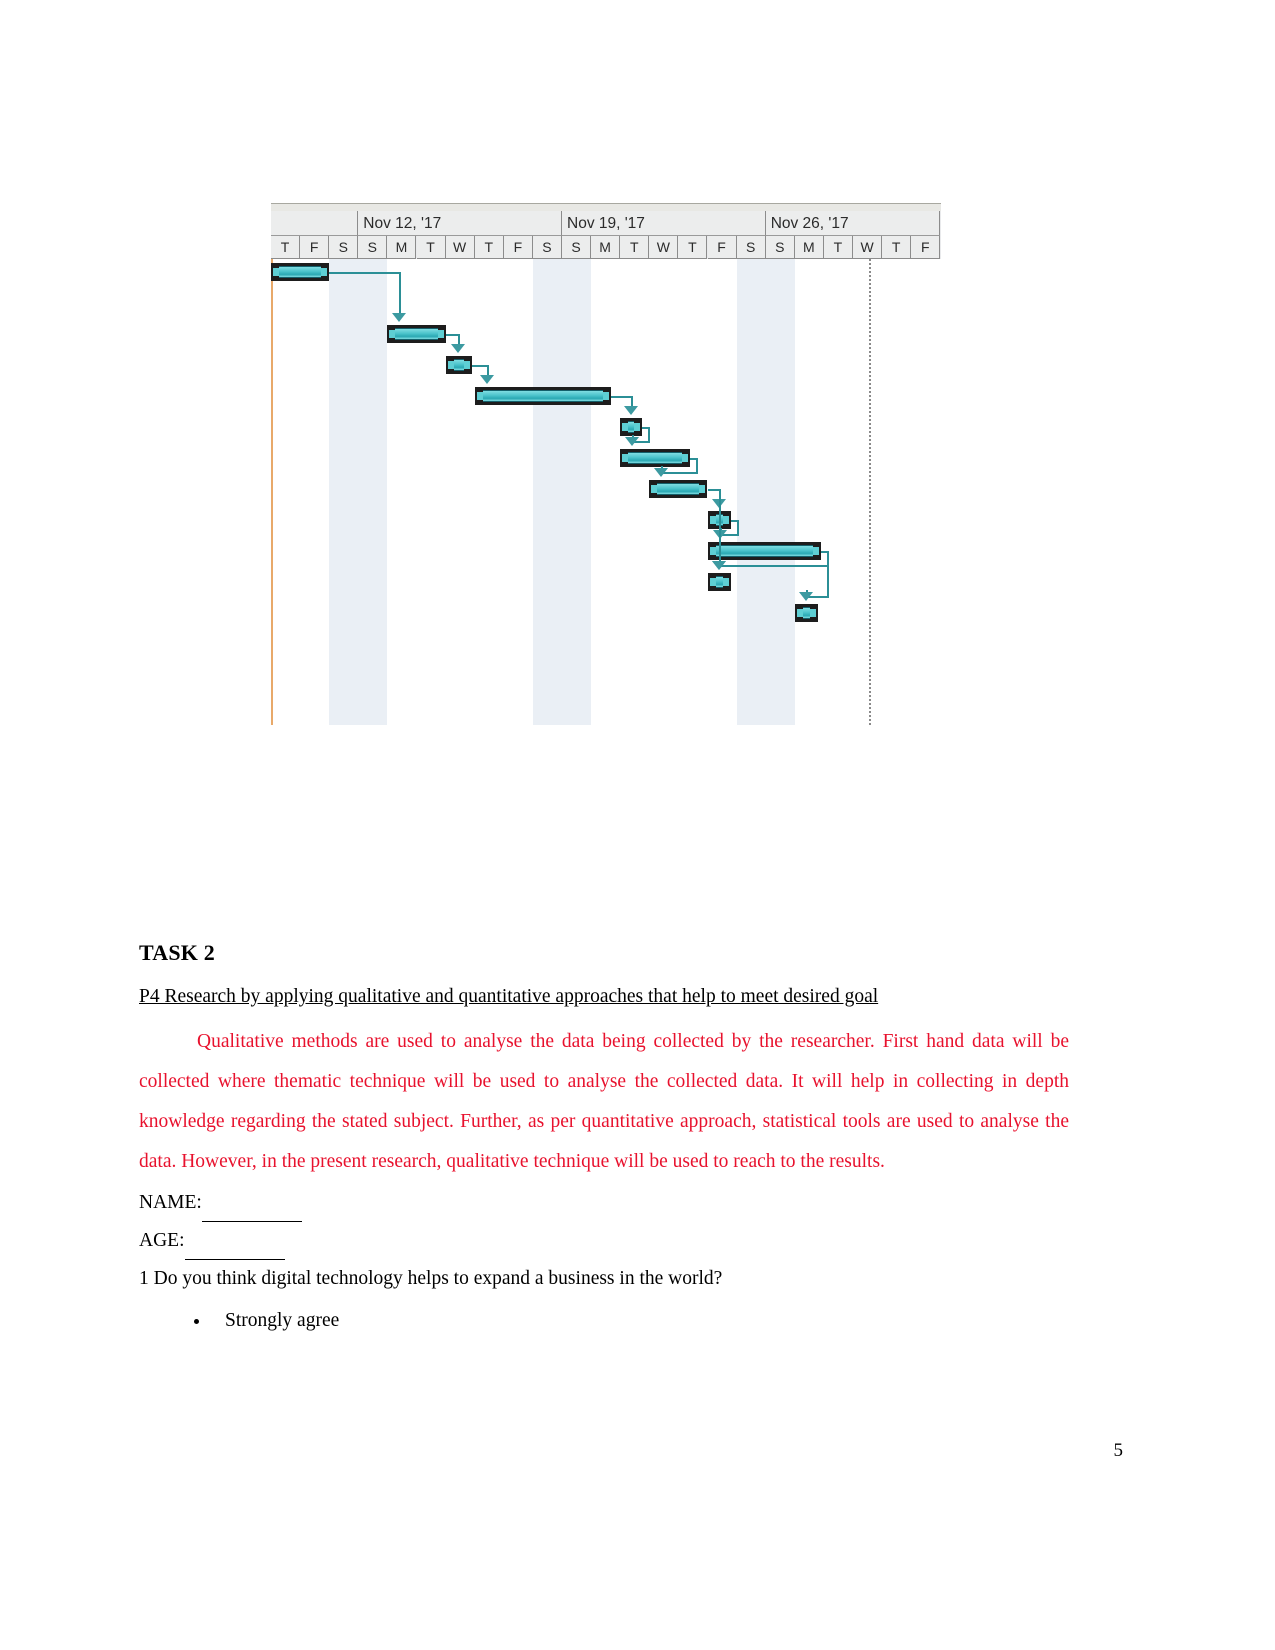 The width and height of the screenshot is (1275, 1650). Describe the element at coordinates (170, 1203) in the screenshot. I see `name-label: NAME:` at that location.